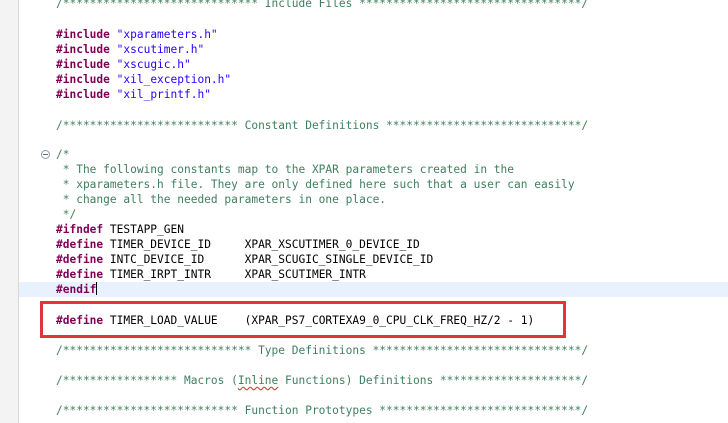 Image resolution: width=728 pixels, height=423 pixels. What do you see at coordinates (147, 380) in the screenshot?
I see `code-text: /***************** Macros (` at bounding box center [147, 380].